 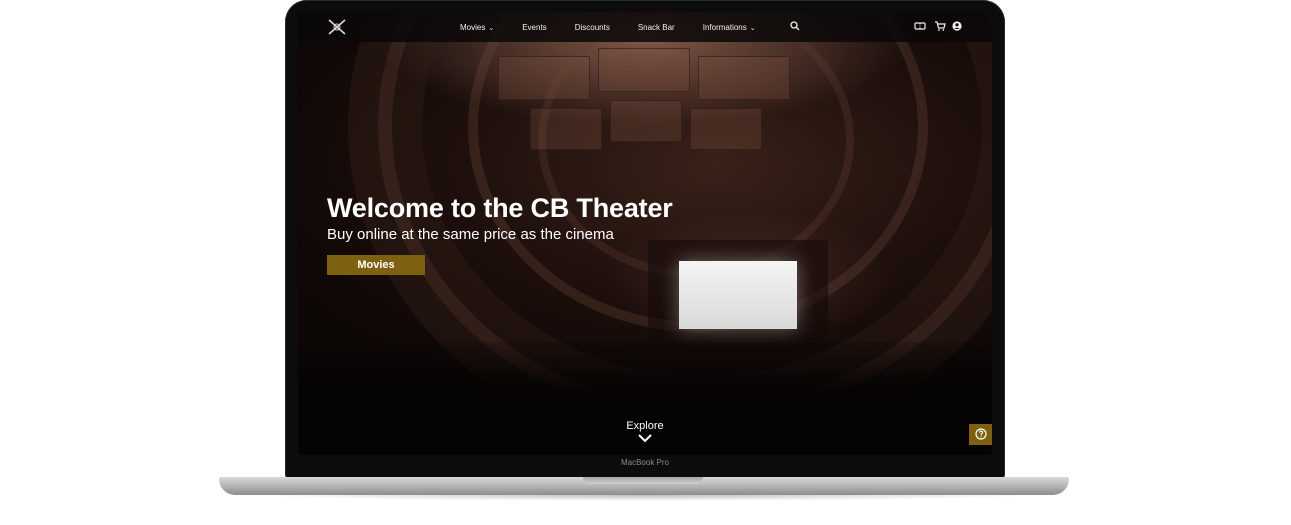 I want to click on search-icon, so click(x=795, y=28).